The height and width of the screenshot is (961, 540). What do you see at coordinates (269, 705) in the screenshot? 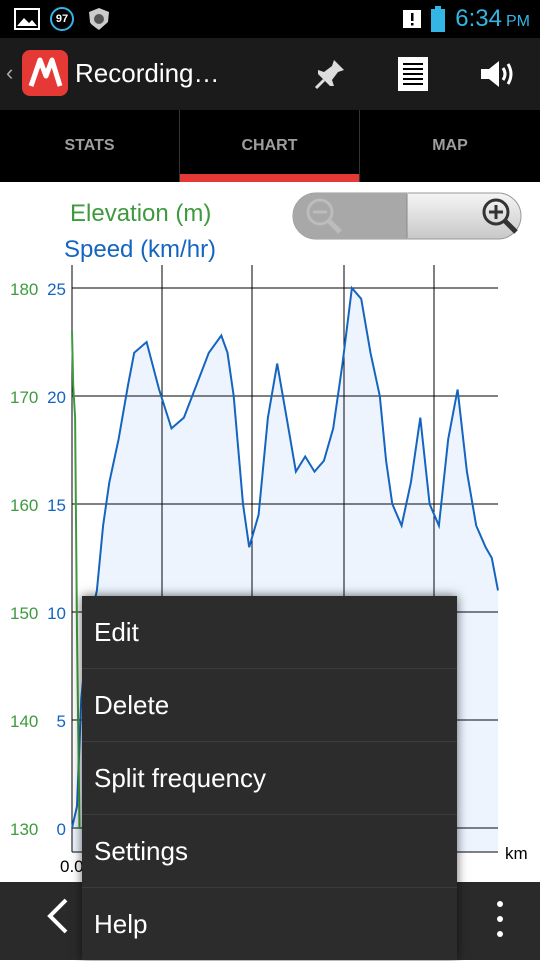
I see `menu-item-delete: Delete` at bounding box center [269, 705].